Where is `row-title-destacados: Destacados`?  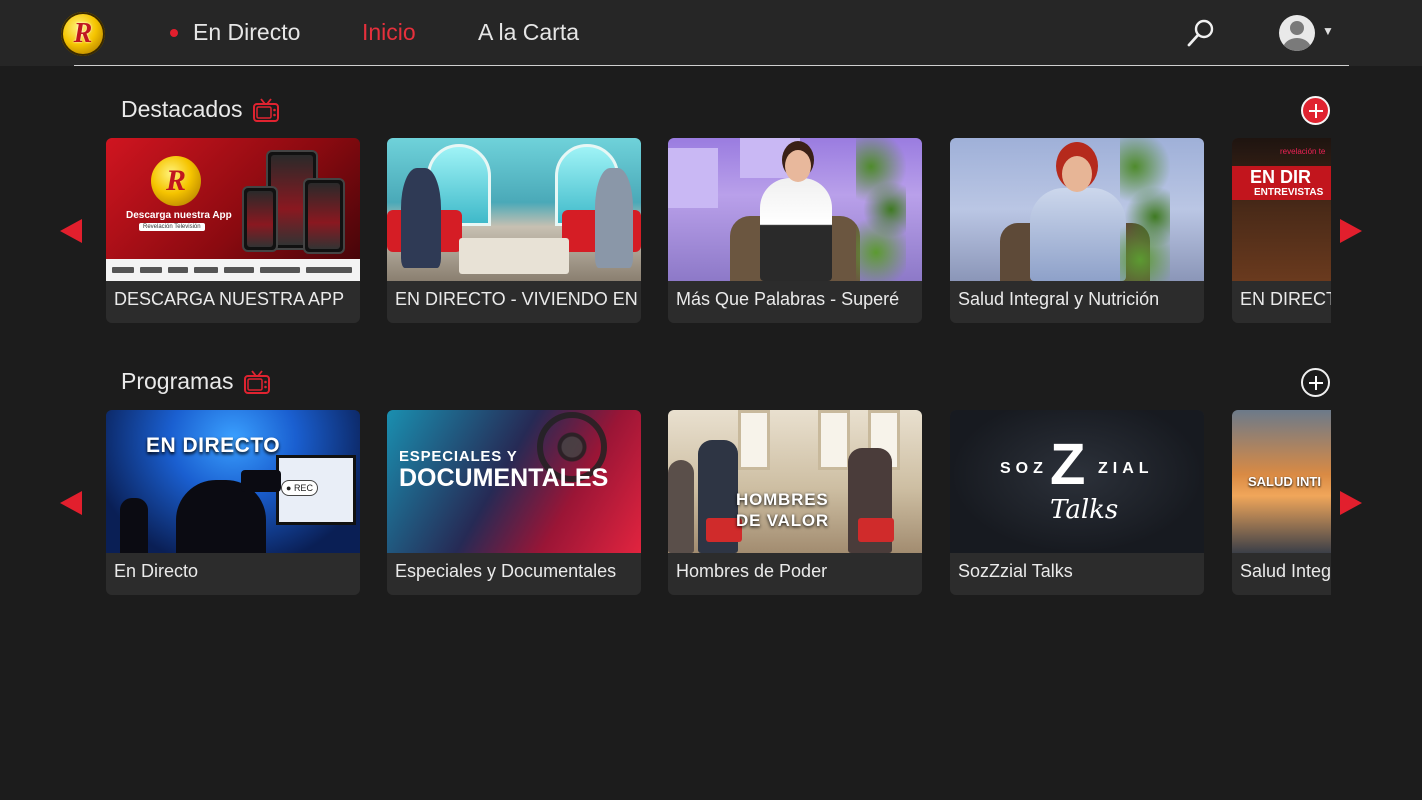
row-title-destacados: Destacados is located at coordinates (200, 109).